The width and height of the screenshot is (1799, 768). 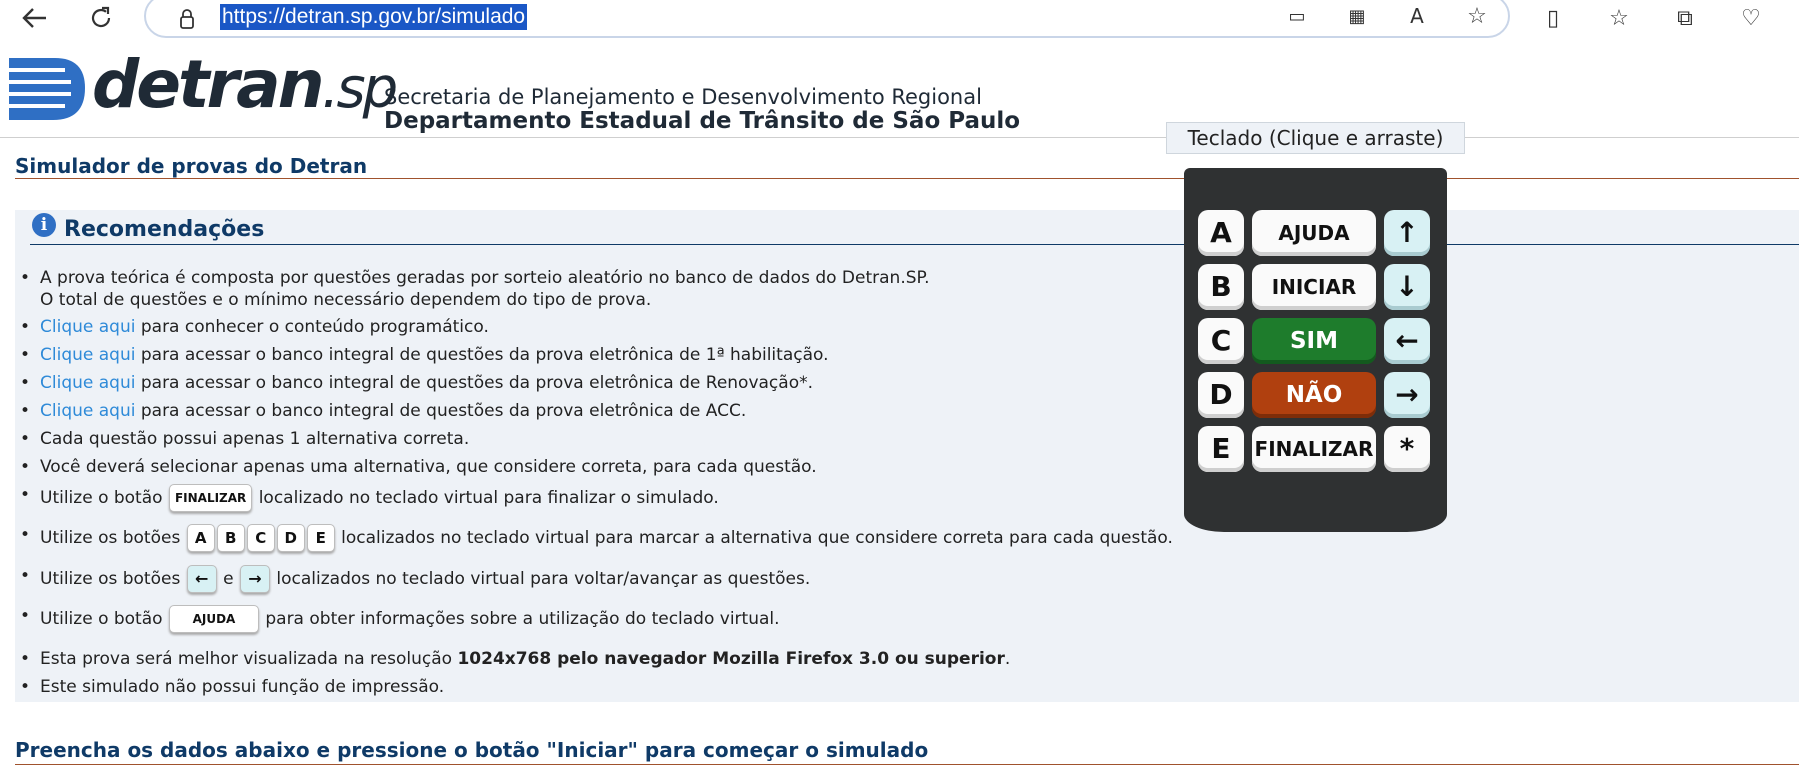 What do you see at coordinates (914, 244) in the screenshot?
I see `recommendations-underline` at bounding box center [914, 244].